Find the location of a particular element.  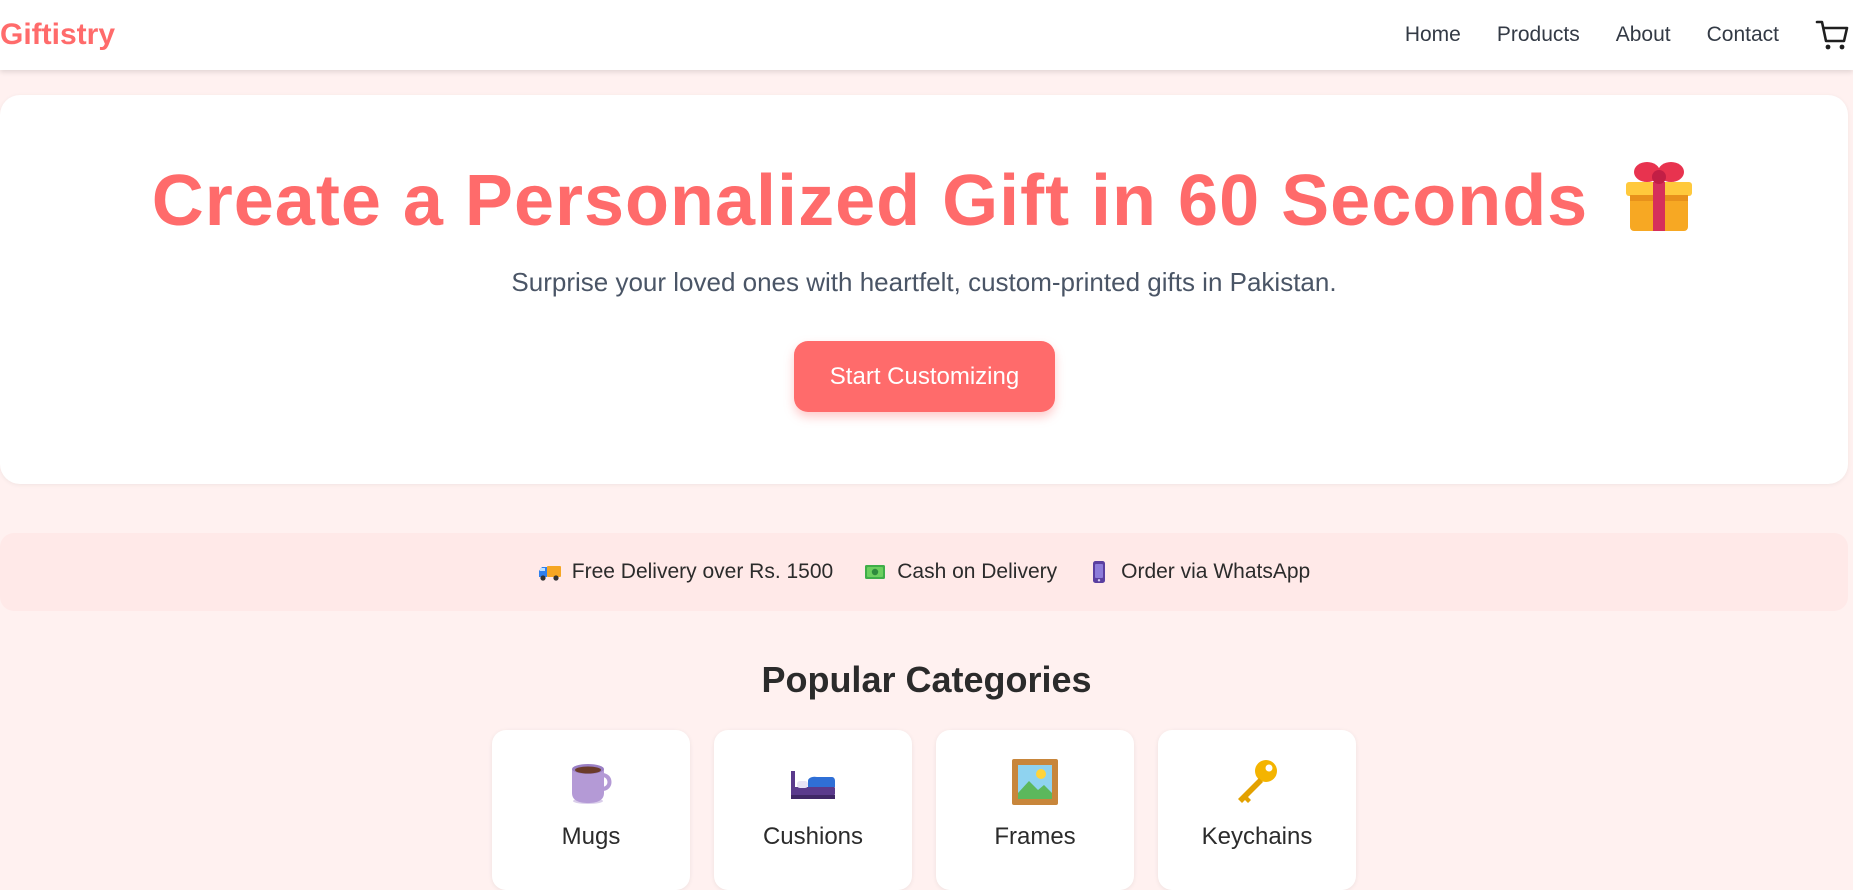

site-header: Giftistry Home Products About Contact is located at coordinates (926, 35).